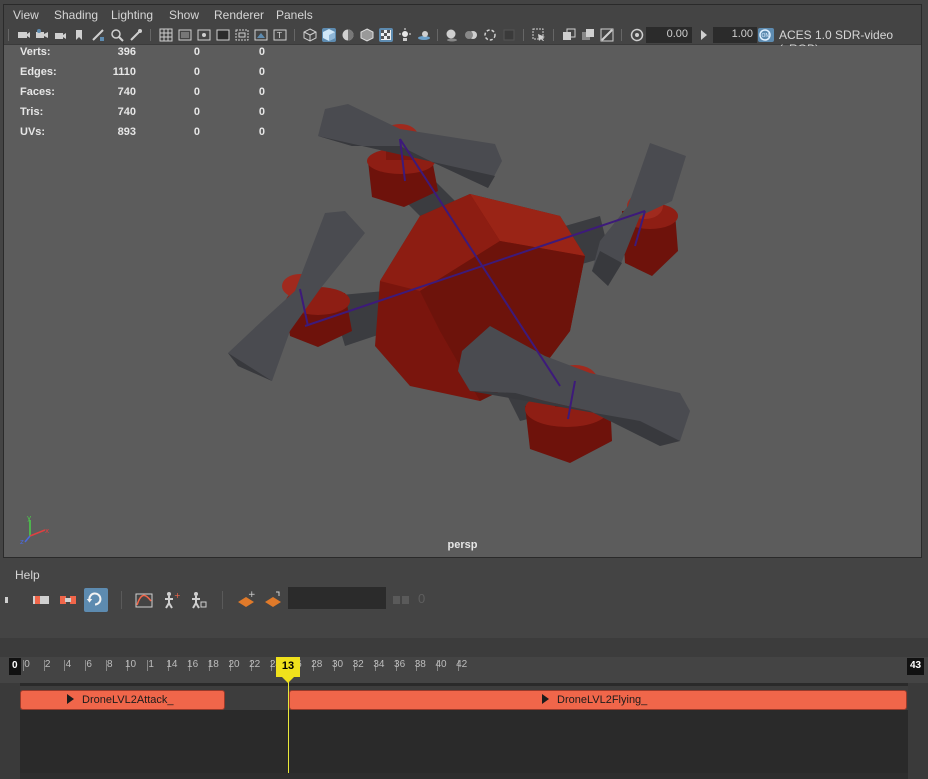 The image size is (928, 779). What do you see at coordinates (288, 670) in the screenshot?
I see `current-frame-badge: 13` at bounding box center [288, 670].